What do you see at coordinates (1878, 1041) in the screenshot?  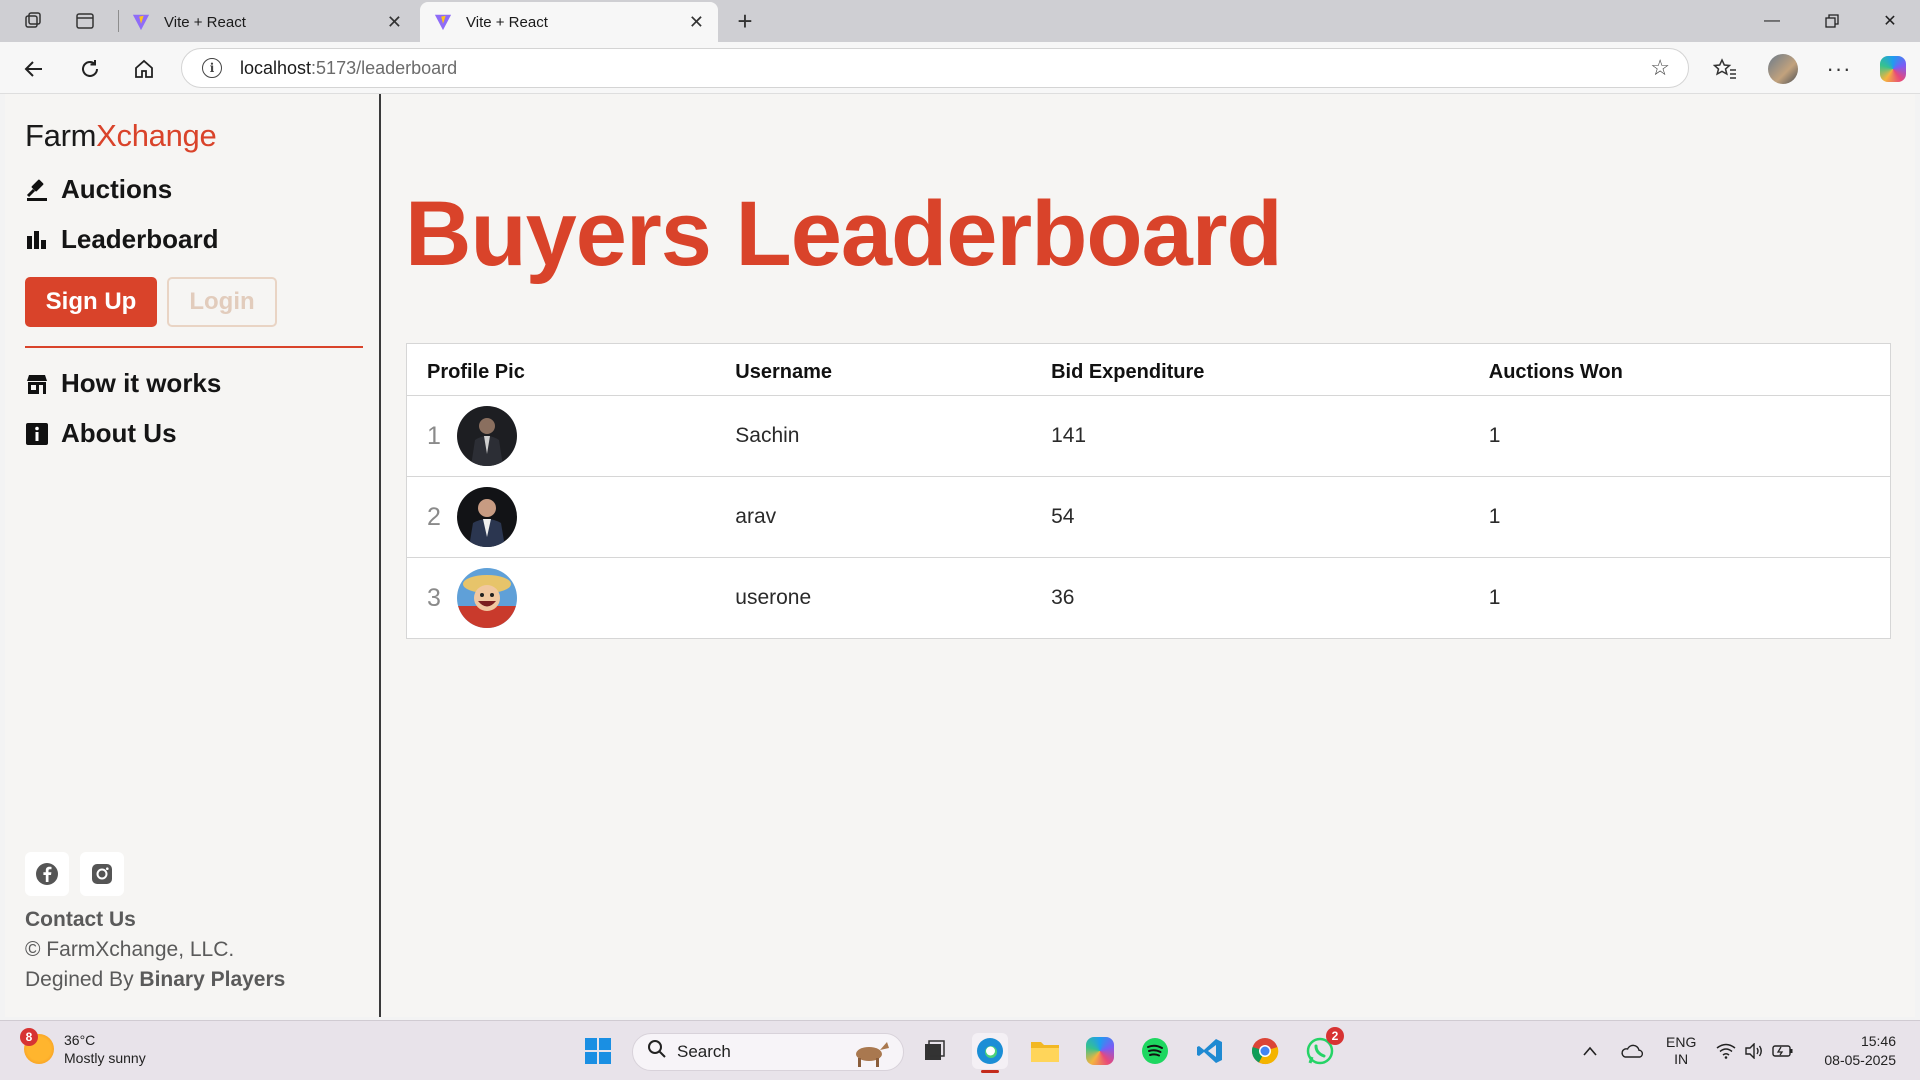 I see `clock-time: 15:46` at bounding box center [1878, 1041].